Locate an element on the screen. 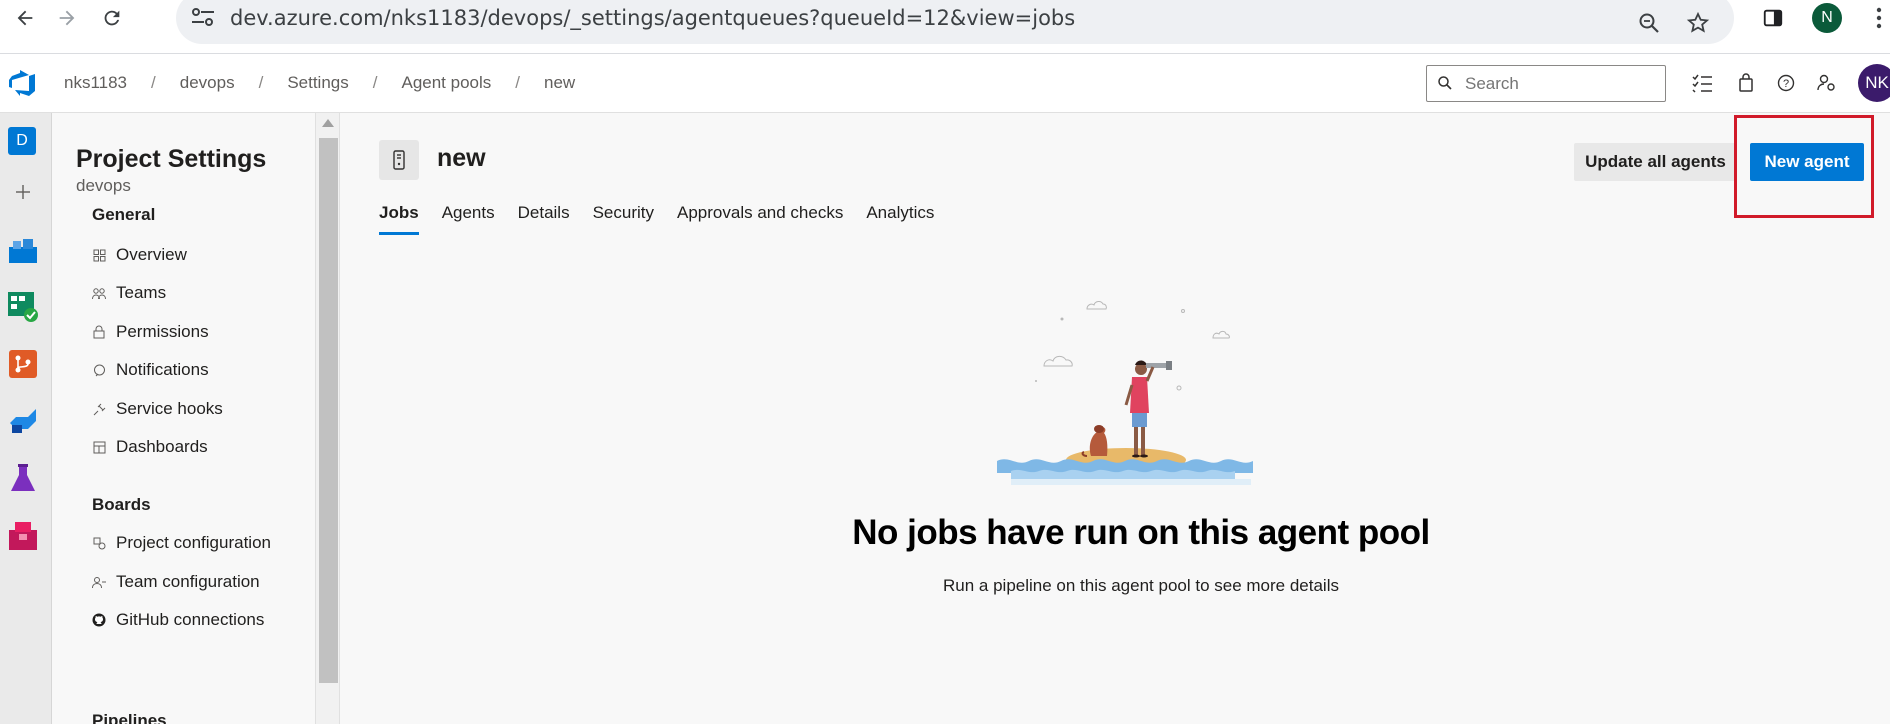 The width and height of the screenshot is (1890, 724). nav-item-service-hooks: Service hooks is located at coordinates (157, 409).